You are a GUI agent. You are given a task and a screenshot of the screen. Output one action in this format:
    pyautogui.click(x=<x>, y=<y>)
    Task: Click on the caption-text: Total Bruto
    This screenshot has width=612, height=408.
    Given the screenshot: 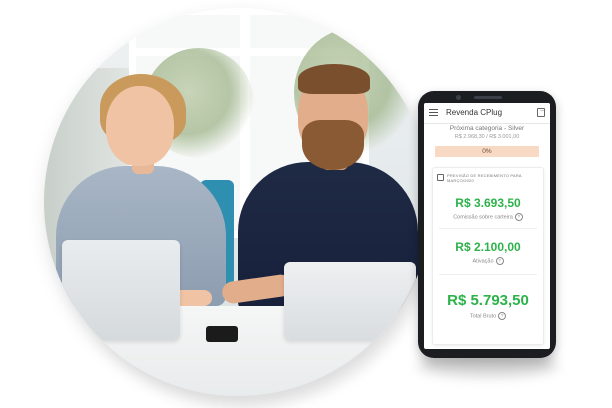 What is the action you would take?
    pyautogui.click(x=483, y=316)
    